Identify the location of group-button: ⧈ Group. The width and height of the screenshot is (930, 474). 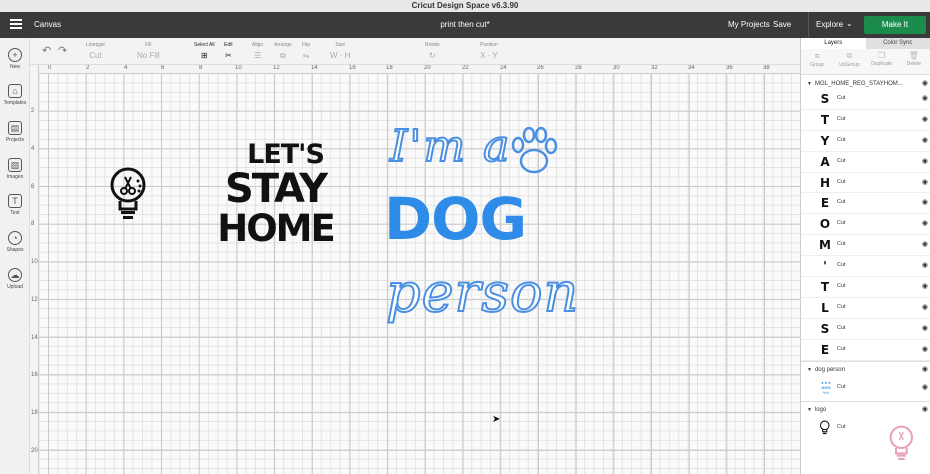
(817, 61).